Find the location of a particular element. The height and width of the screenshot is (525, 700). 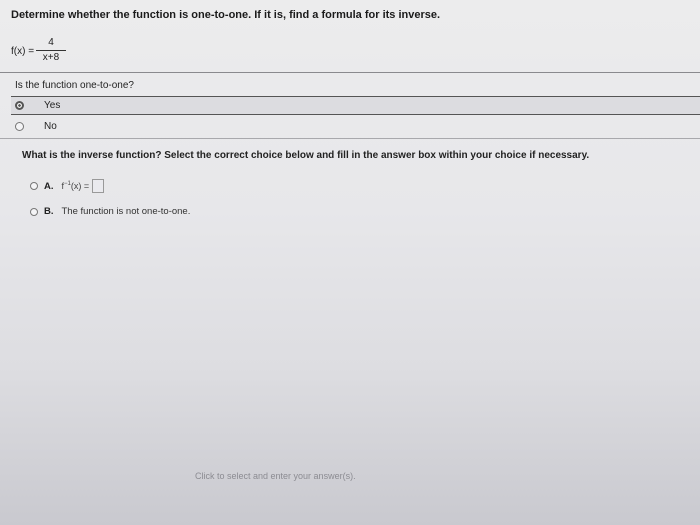

answer-input-box is located at coordinates (98, 186).